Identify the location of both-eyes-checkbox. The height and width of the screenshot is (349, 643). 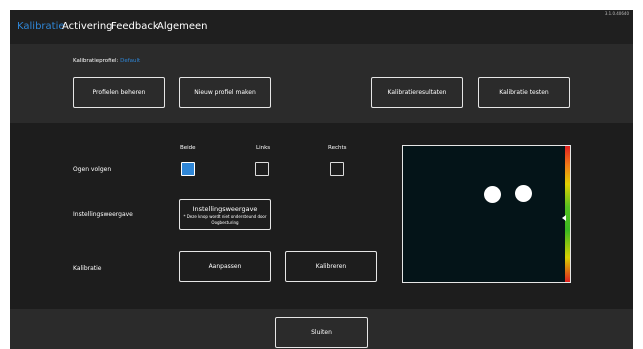
(188, 169).